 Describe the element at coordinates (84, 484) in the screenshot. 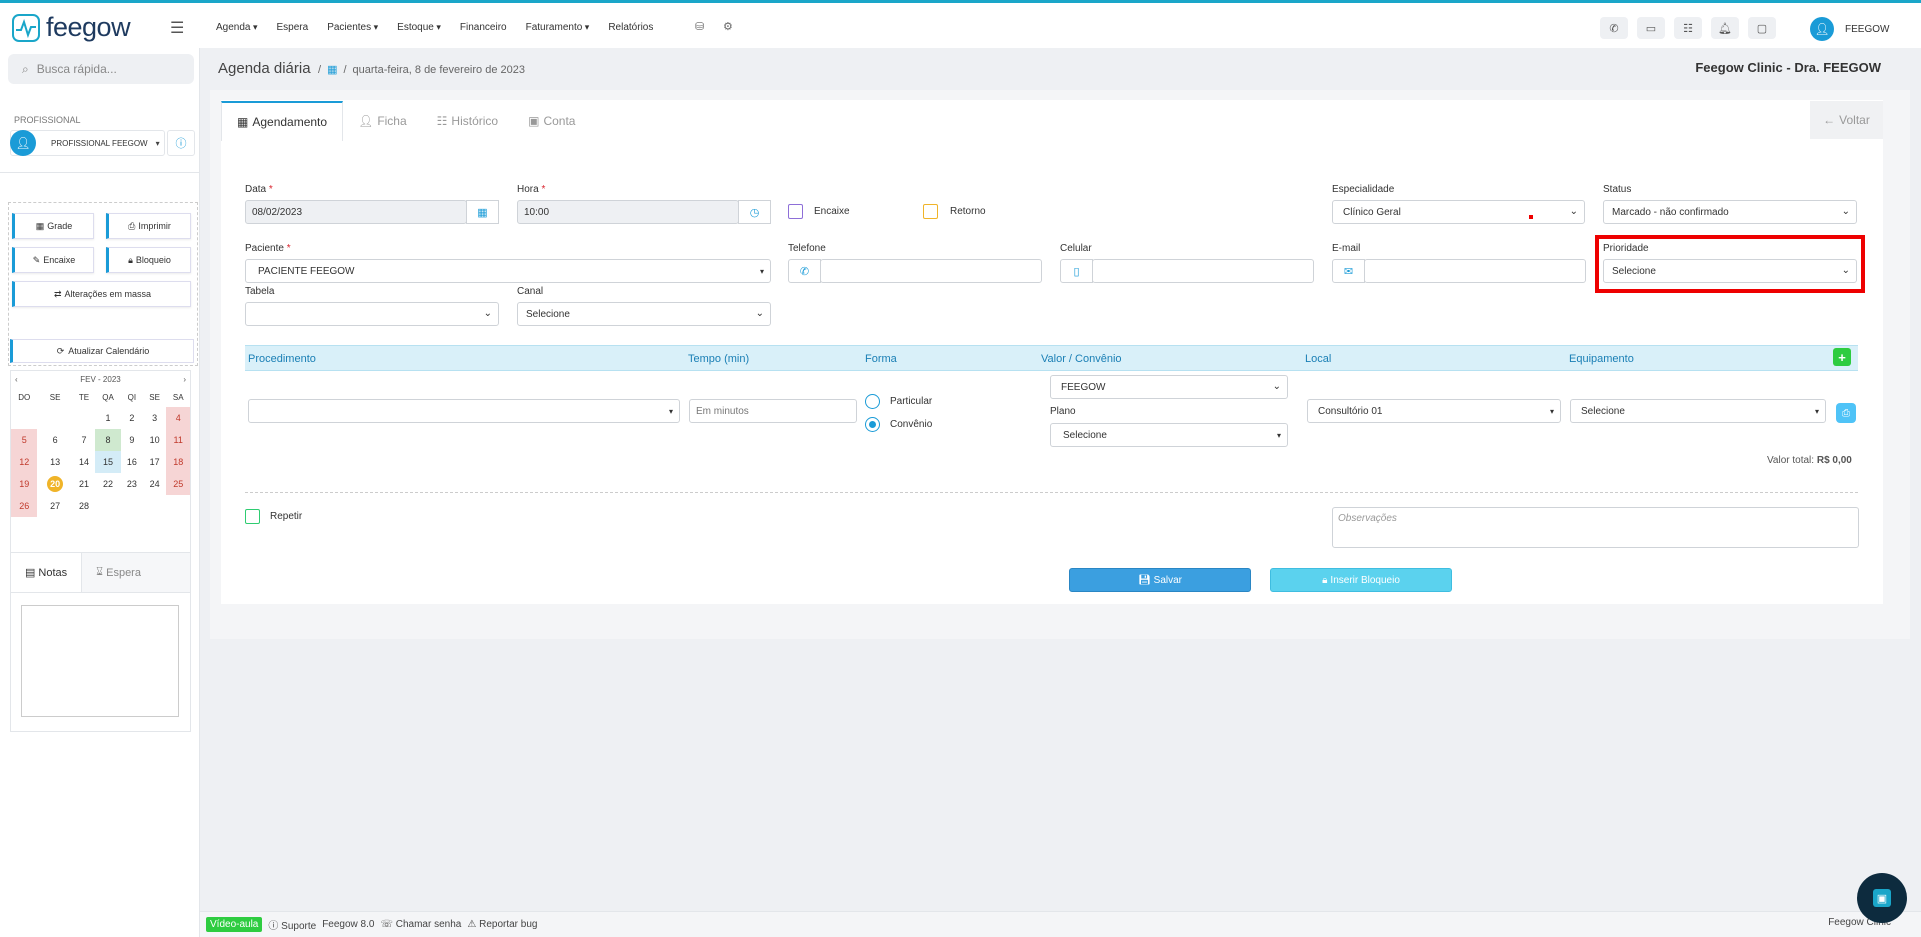

I see `calendar-day: 21` at that location.